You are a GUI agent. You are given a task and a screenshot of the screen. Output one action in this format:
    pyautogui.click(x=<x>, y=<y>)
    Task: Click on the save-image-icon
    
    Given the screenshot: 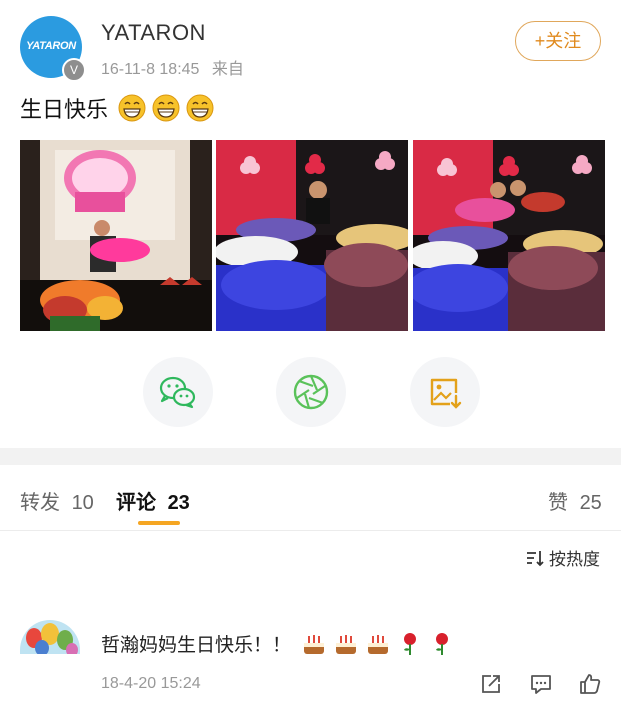 What is the action you would take?
    pyautogui.click(x=446, y=393)
    